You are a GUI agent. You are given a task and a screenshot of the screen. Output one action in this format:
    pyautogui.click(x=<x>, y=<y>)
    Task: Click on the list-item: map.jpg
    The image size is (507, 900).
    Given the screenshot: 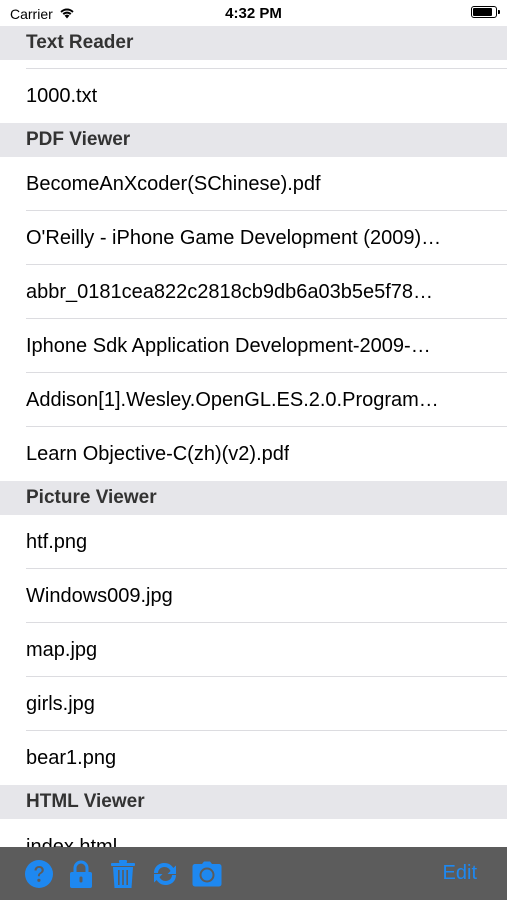 What is the action you would take?
    pyautogui.click(x=253, y=650)
    